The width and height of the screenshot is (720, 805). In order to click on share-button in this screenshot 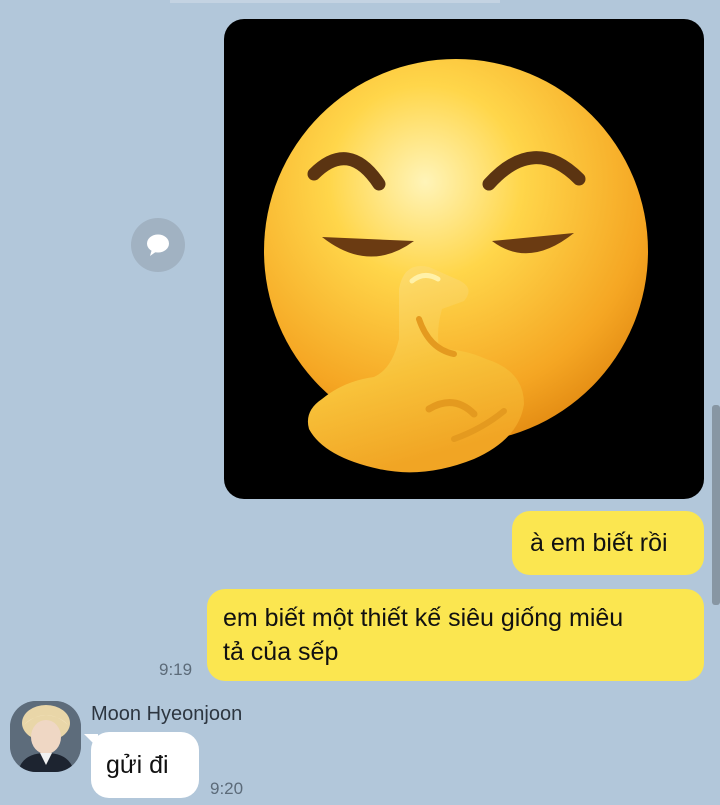, I will do `click(158, 245)`.